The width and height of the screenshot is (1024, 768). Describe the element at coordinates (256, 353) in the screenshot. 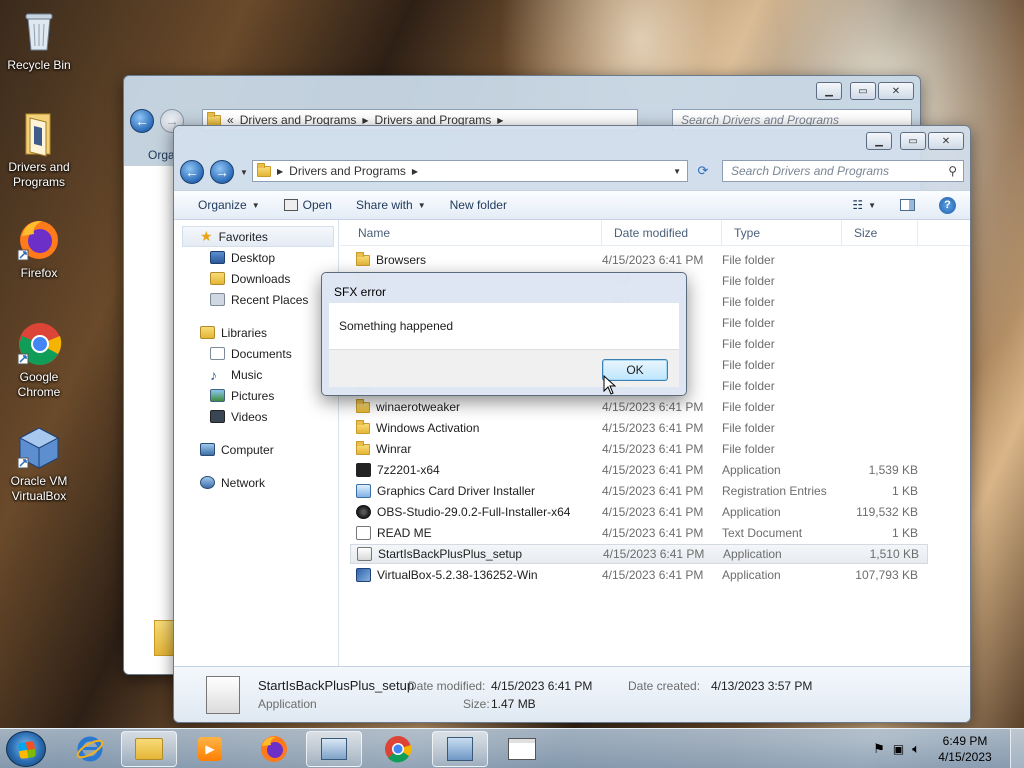

I see `nav-documents: Documents` at that location.